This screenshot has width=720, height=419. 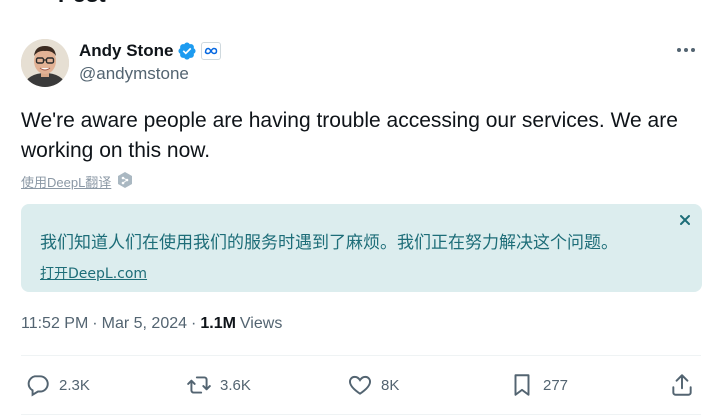 I want to click on action-bar: 2.3K 3.6K 8K 277, so click(x=361, y=385).